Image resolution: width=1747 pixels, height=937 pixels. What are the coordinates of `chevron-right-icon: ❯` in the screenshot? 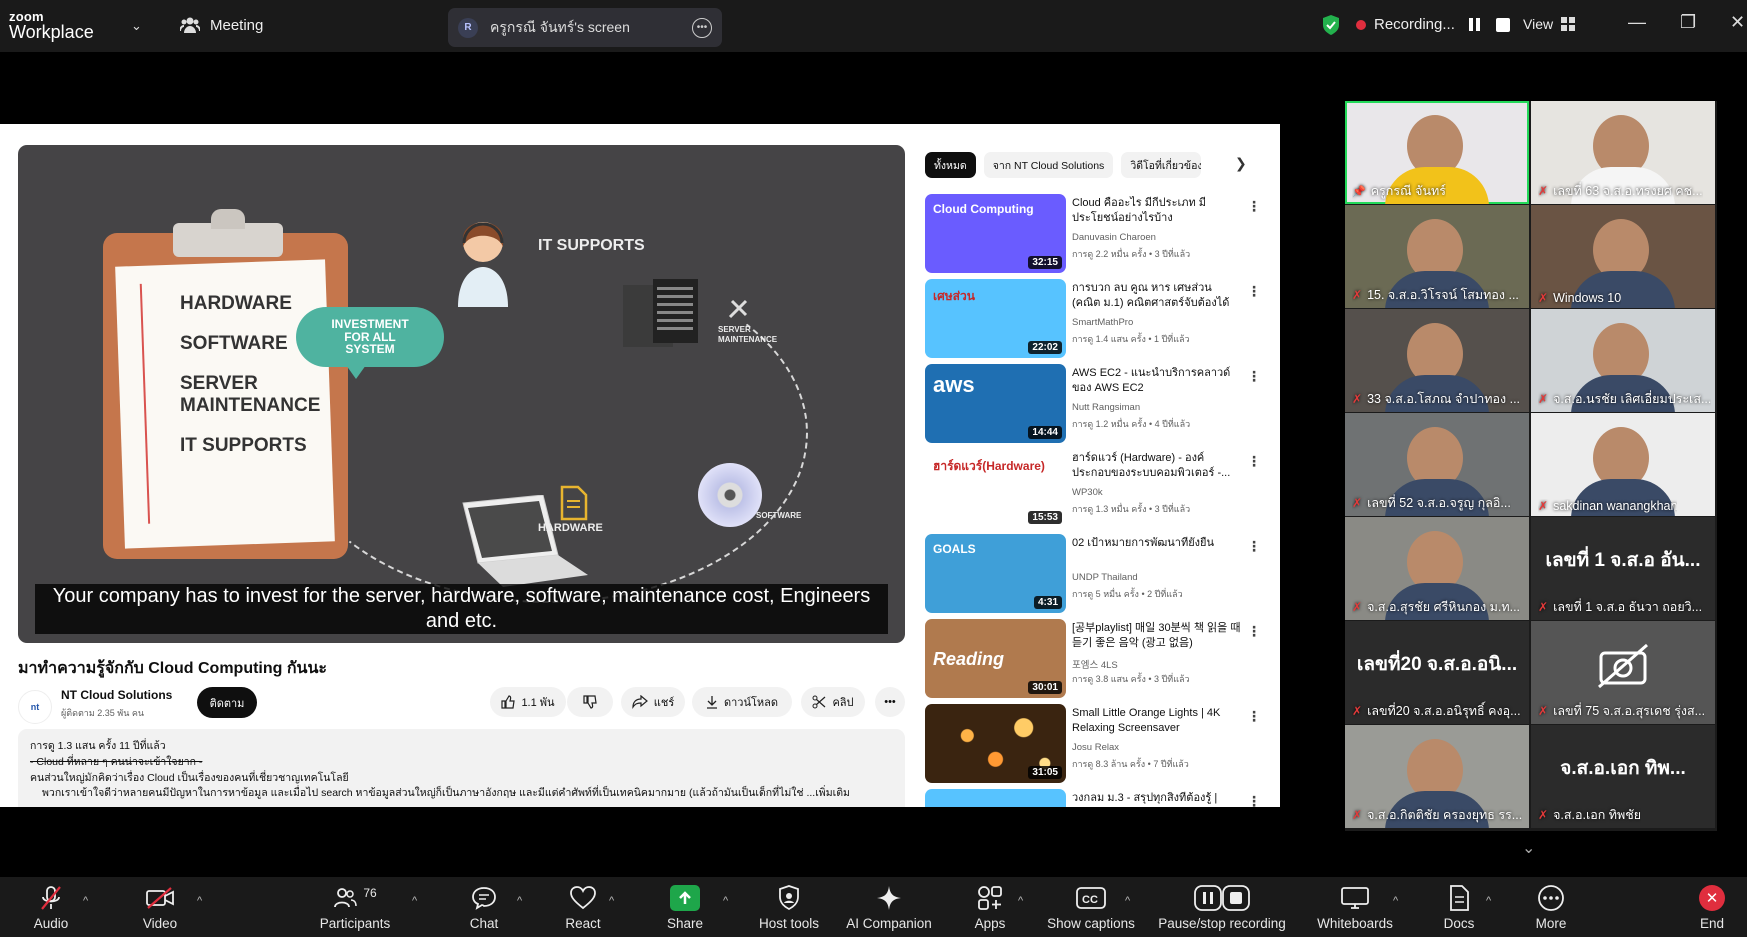 It's located at (1241, 163).